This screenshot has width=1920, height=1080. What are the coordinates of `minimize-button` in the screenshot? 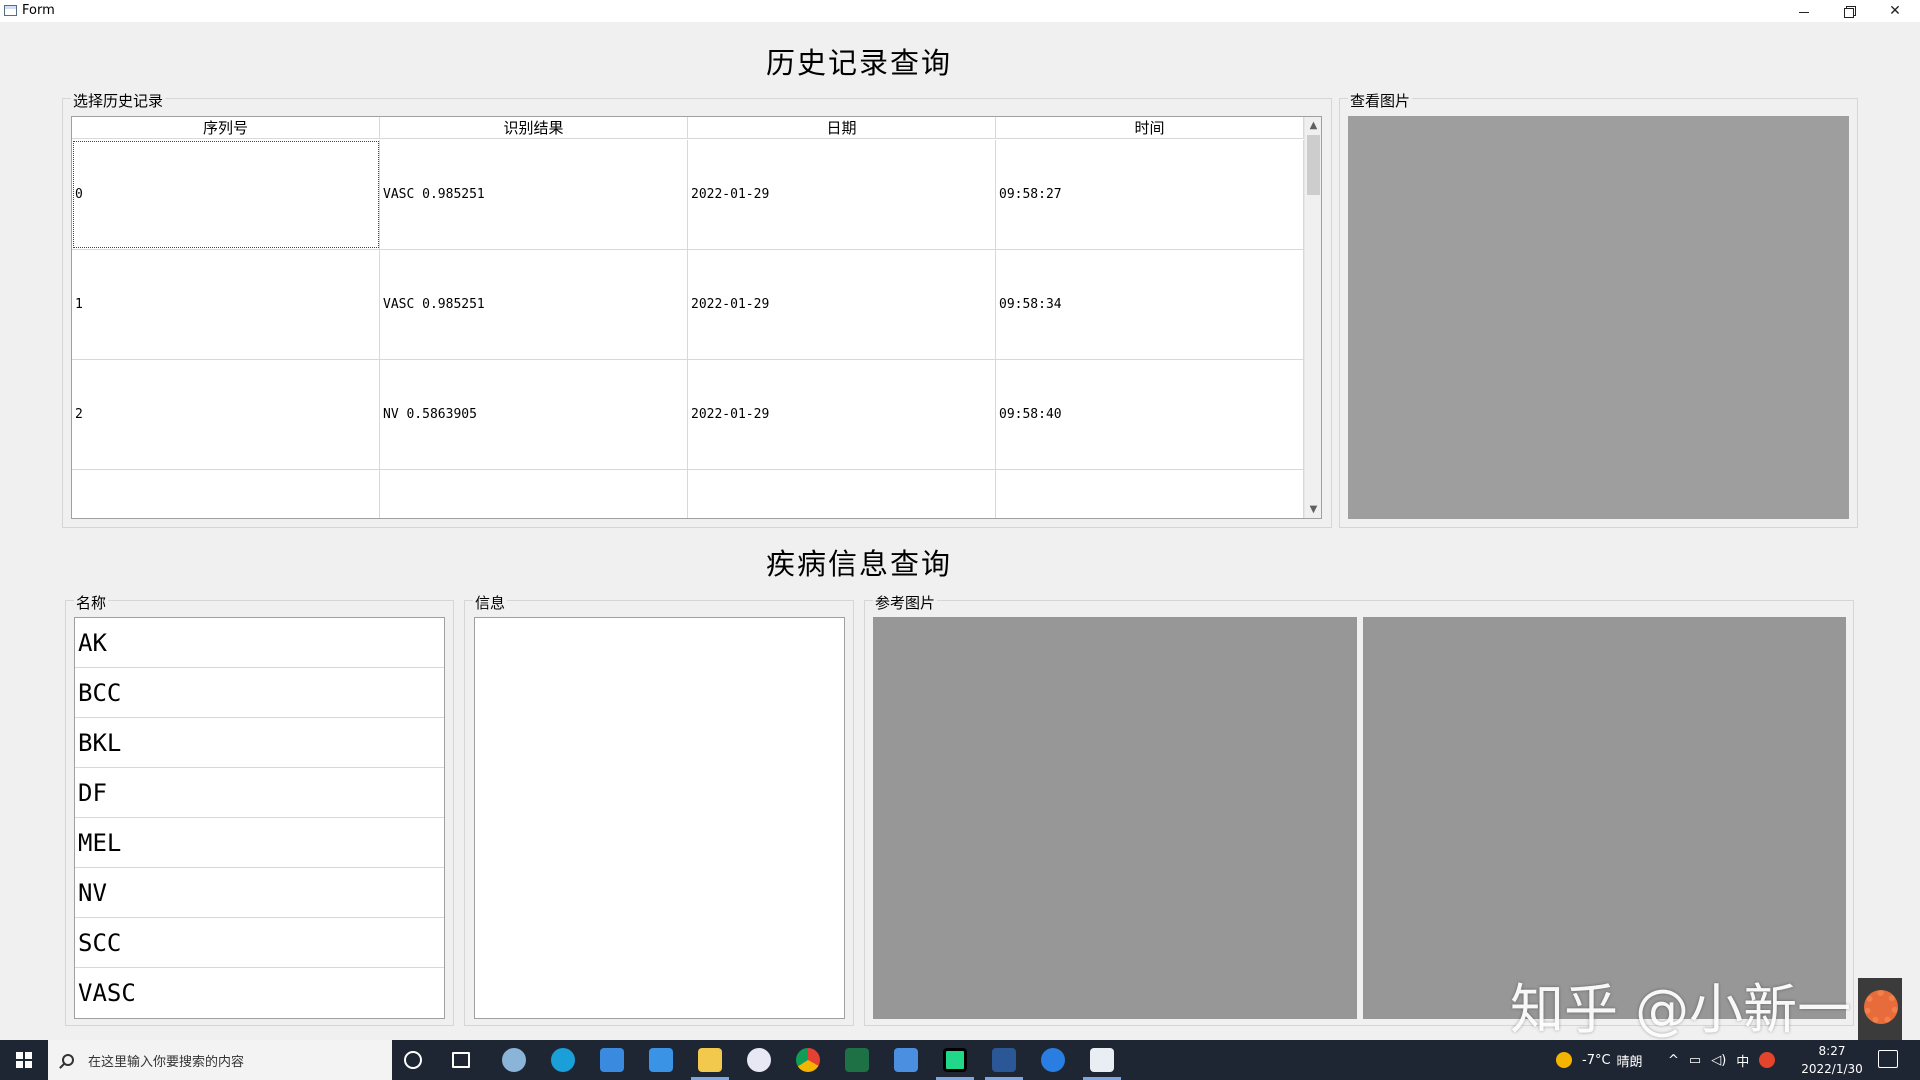 It's located at (1804, 11).